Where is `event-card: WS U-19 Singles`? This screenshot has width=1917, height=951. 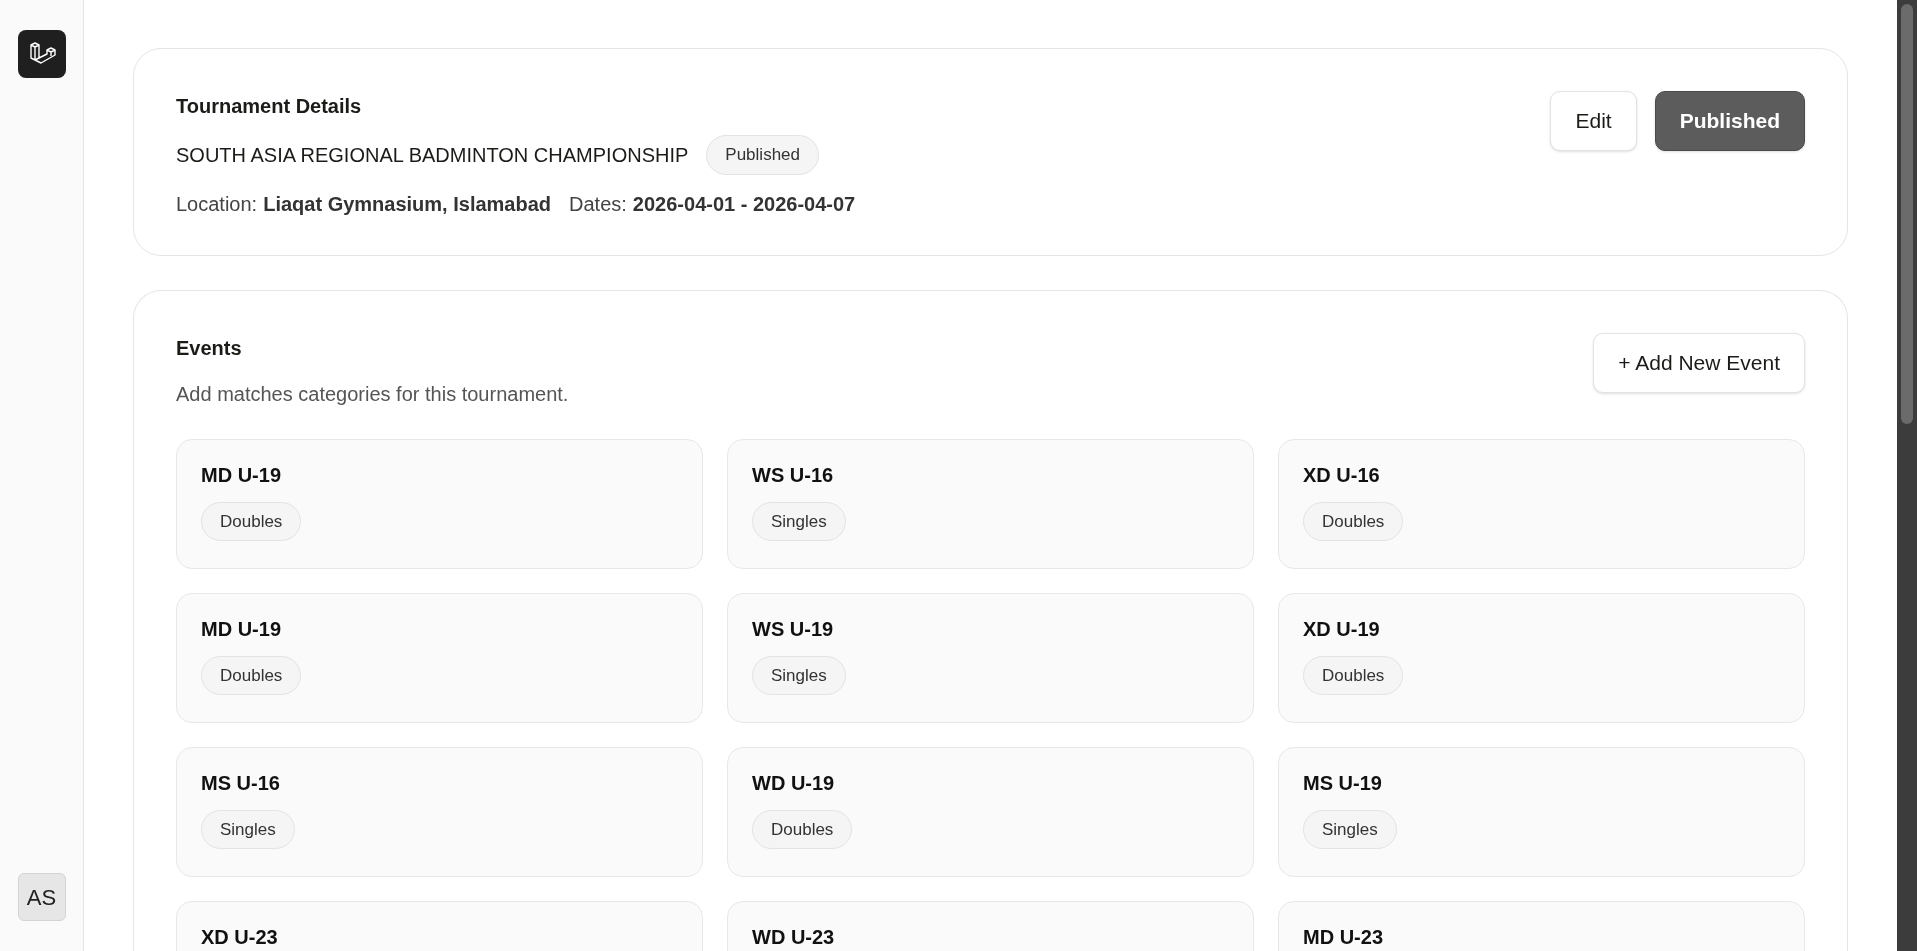 event-card: WS U-19 Singles is located at coordinates (990, 657).